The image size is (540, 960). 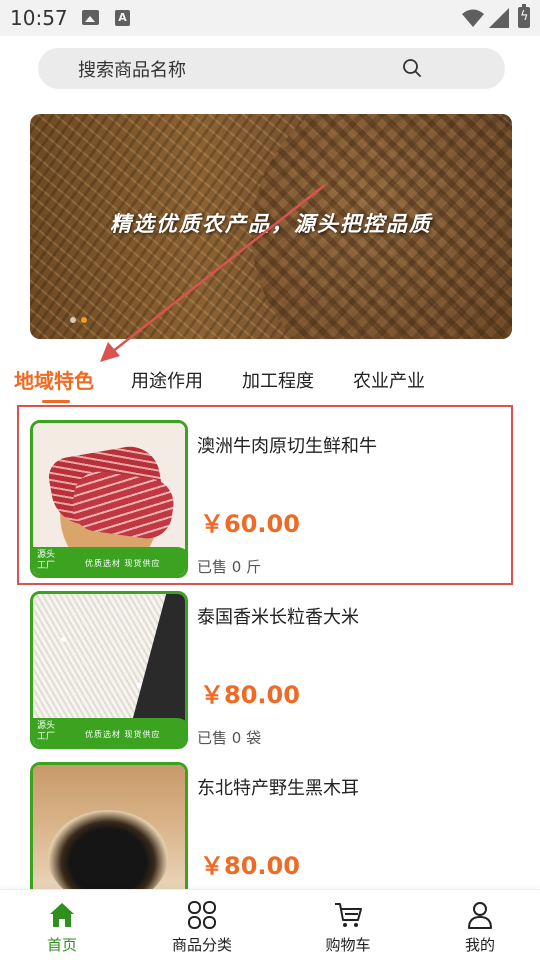 I want to click on battery-charging-glyph: ϟ, so click(x=524, y=16).